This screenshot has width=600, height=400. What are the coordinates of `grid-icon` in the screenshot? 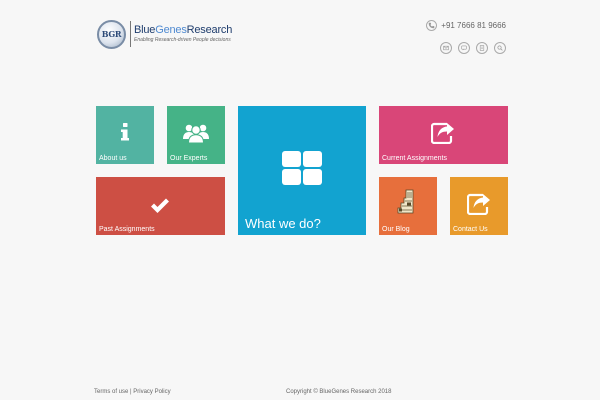 It's located at (302, 168).